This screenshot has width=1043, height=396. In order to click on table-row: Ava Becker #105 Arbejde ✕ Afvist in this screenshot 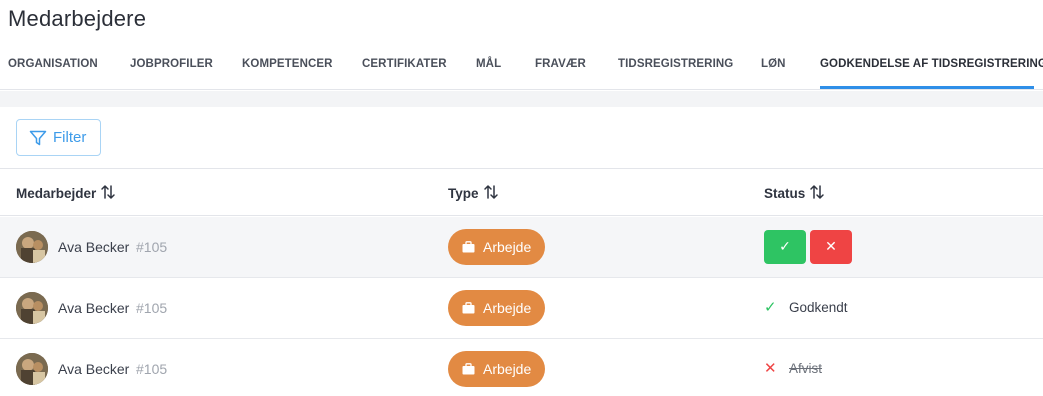, I will do `click(521, 367)`.